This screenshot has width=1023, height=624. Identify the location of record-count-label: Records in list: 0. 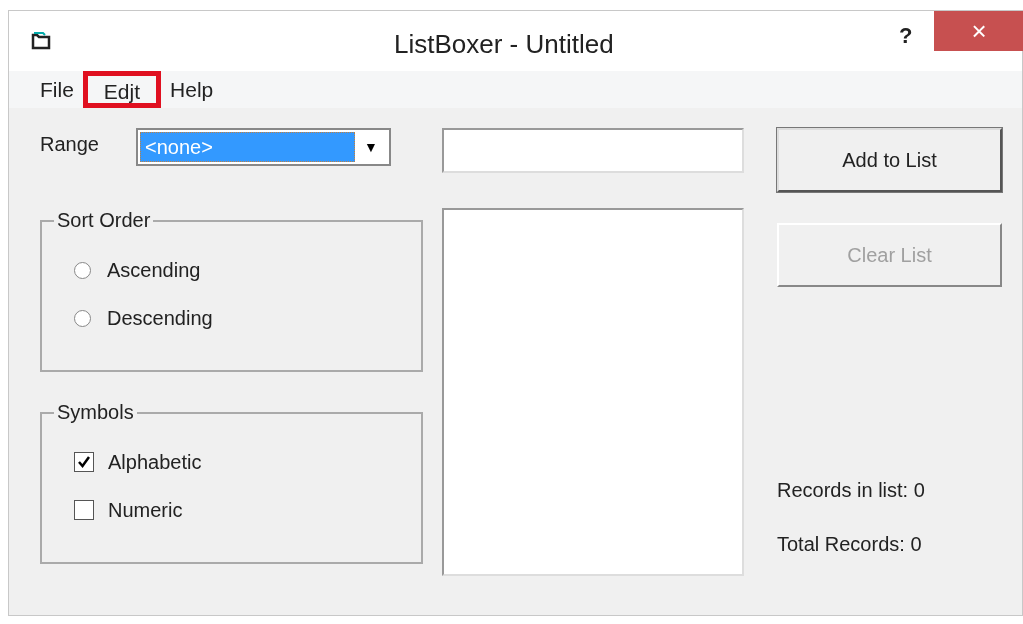
(851, 490).